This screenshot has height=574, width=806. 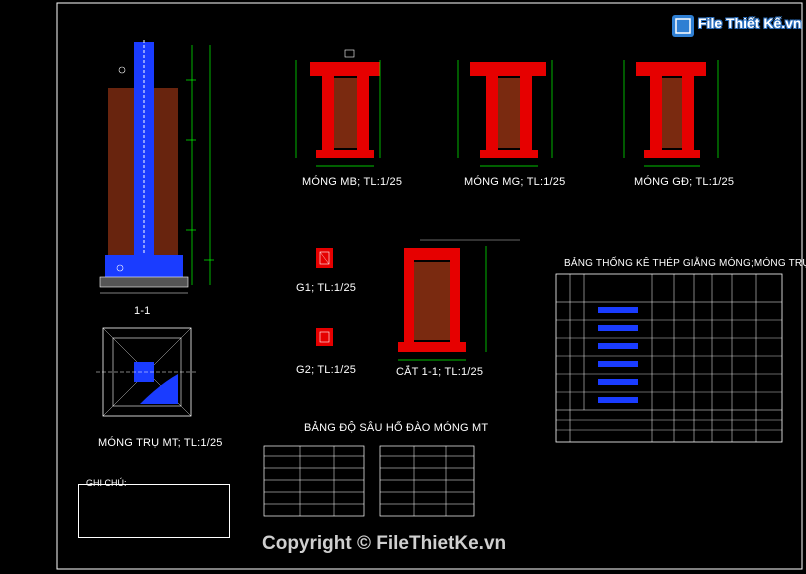 I want to click on title-bang-thong-ke: BẢNG THỐNG KÊ THÉP GIẰNG MÓNG;MÓNG TRỤ, so click(x=685, y=263).